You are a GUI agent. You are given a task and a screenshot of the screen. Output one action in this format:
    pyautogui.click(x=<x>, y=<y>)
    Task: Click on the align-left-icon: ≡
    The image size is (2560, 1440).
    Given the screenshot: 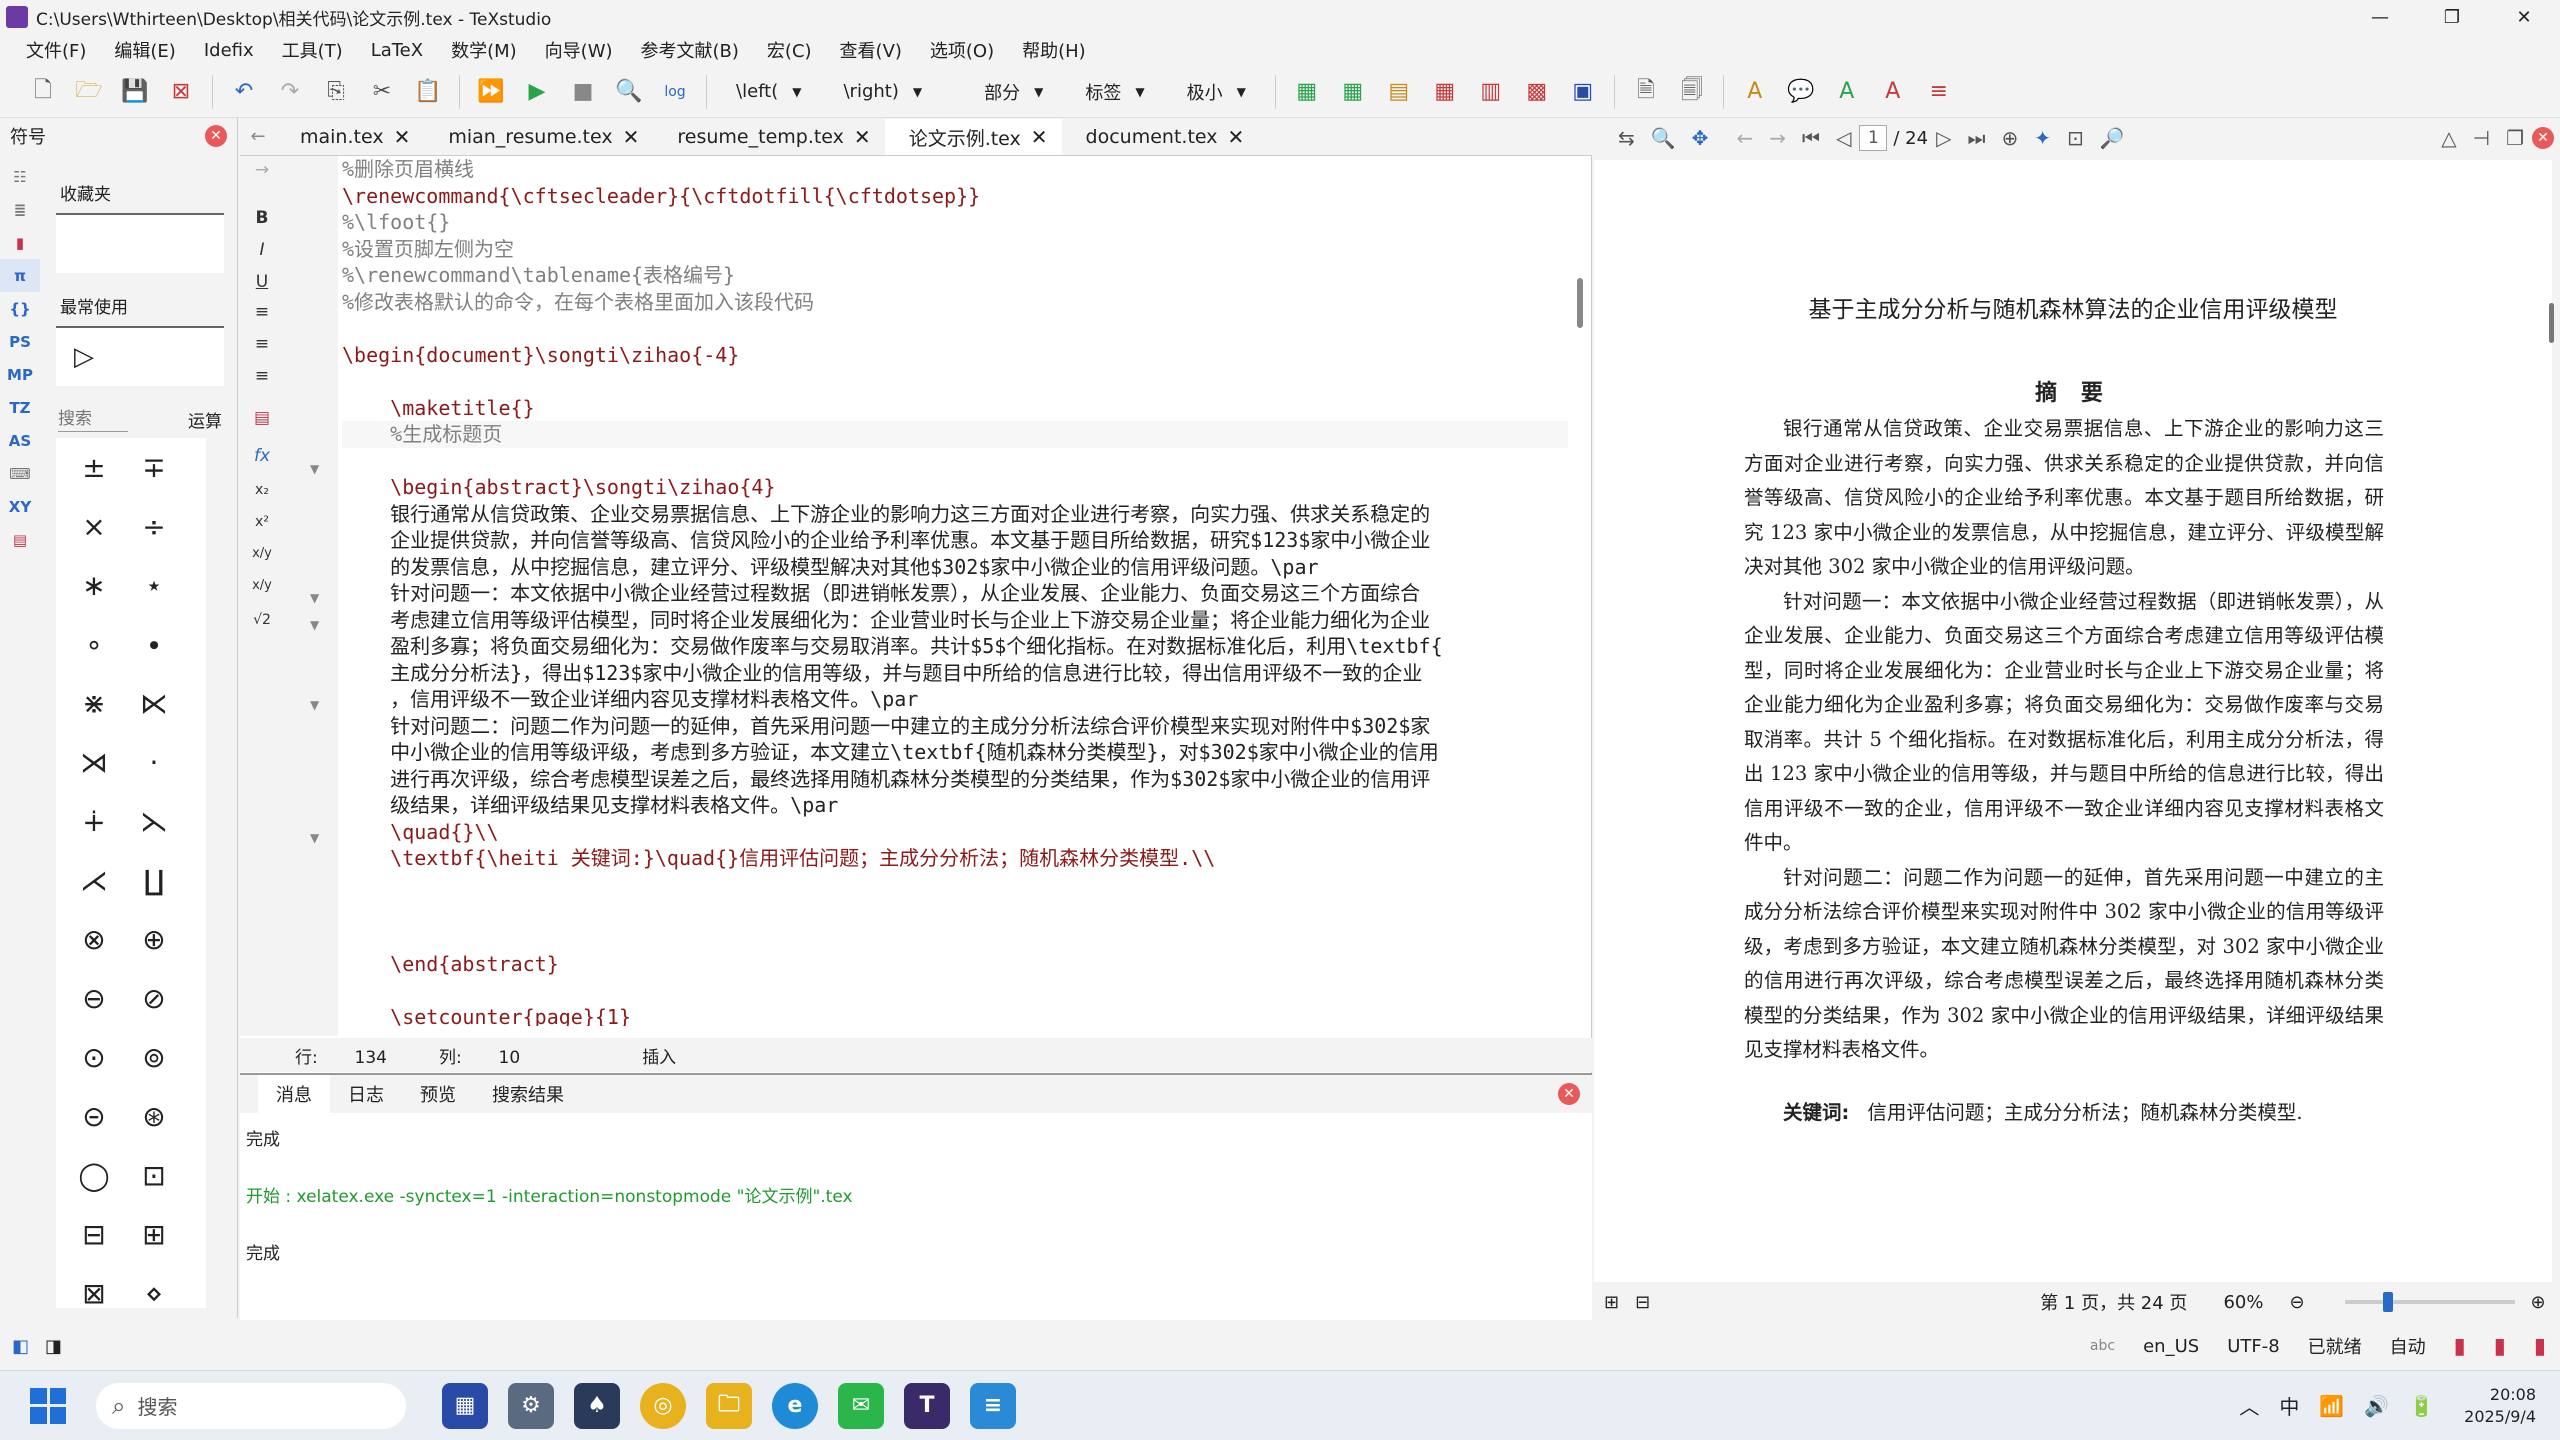 What is the action you would take?
    pyautogui.click(x=262, y=312)
    